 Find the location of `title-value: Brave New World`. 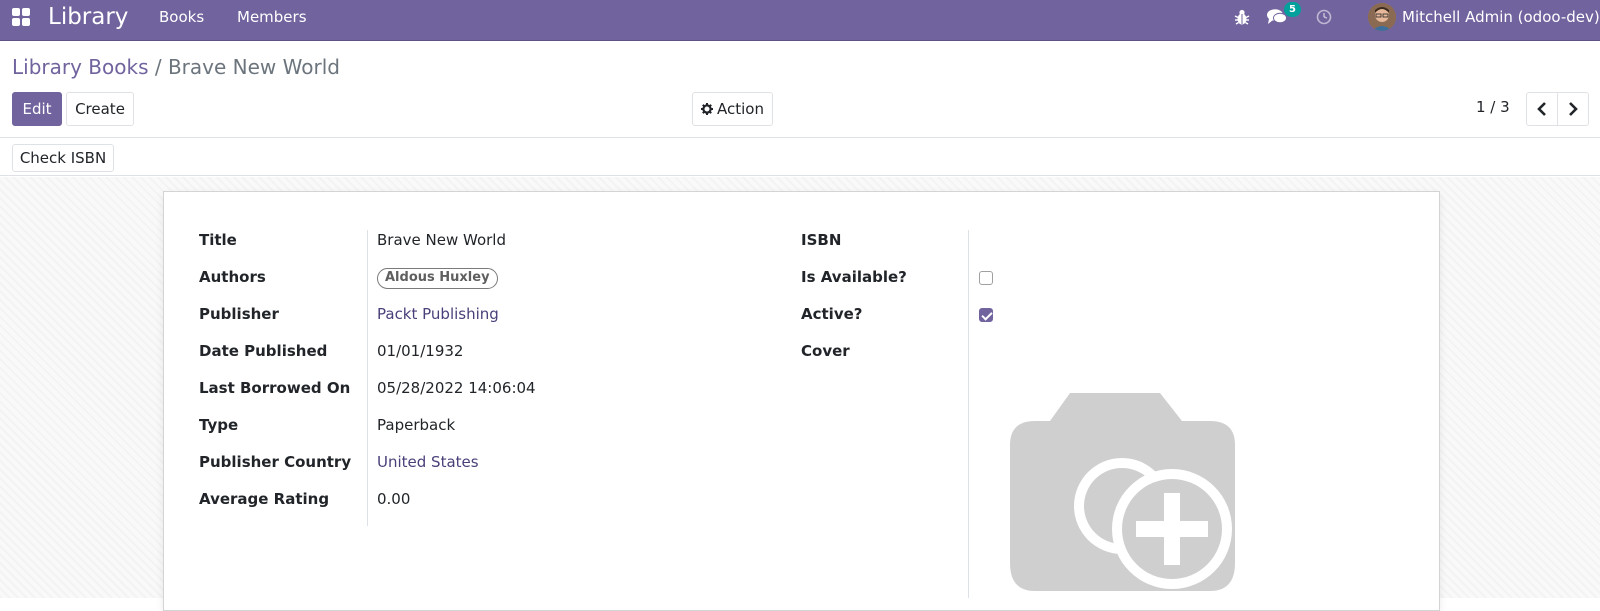

title-value: Brave New World is located at coordinates (441, 240).